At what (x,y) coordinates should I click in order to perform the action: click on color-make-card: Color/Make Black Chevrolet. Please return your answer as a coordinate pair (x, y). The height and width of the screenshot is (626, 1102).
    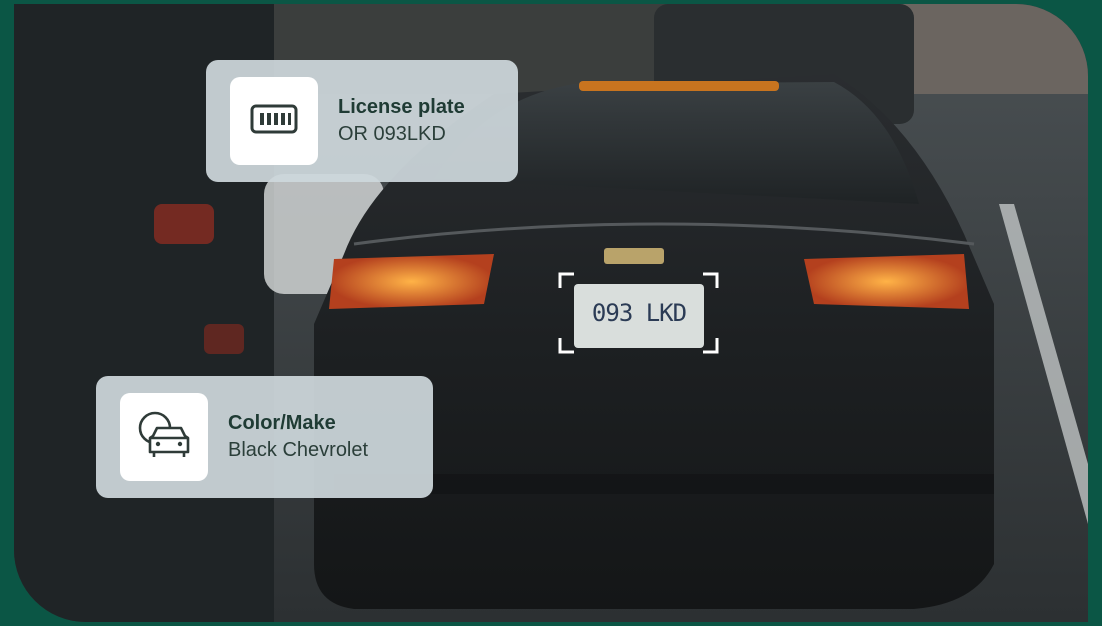
    Looking at the image, I should click on (264, 437).